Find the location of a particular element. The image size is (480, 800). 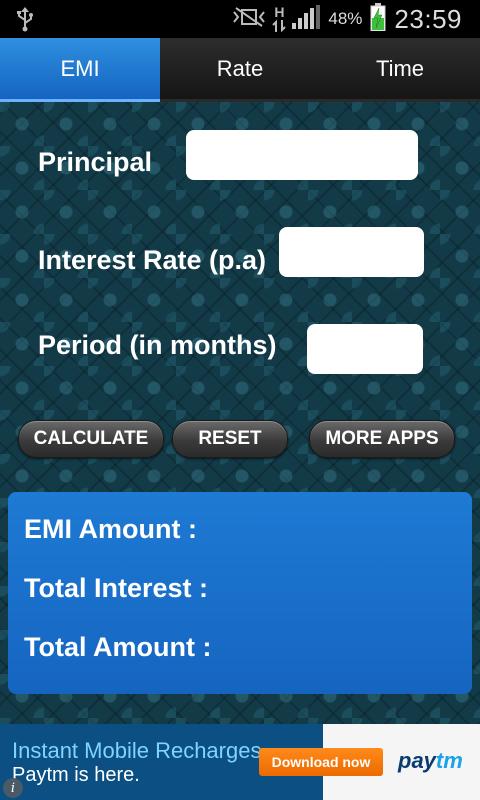

clock: 23:59 is located at coordinates (428, 18).